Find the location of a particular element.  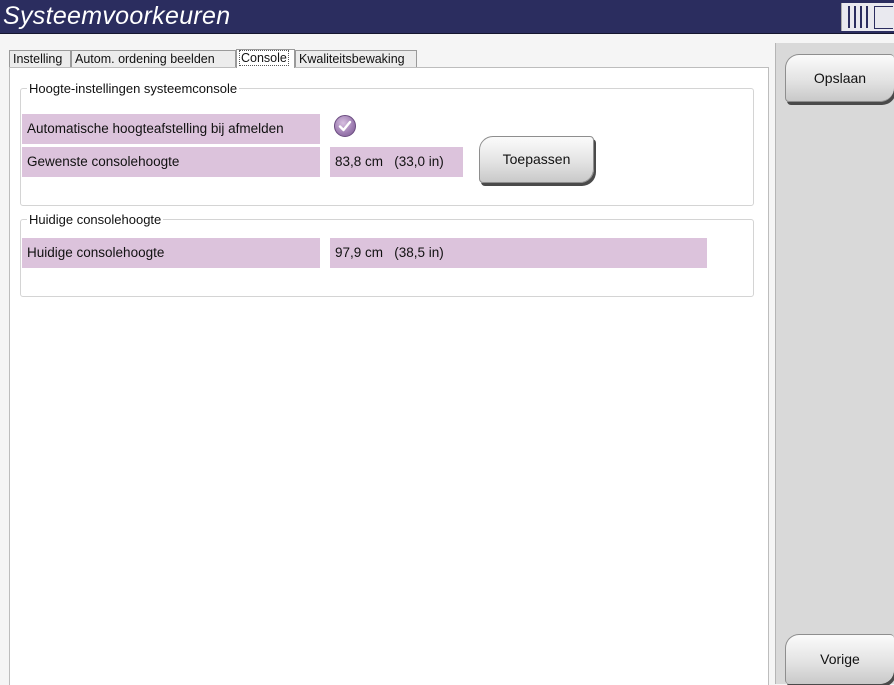

auto-height-checkbox is located at coordinates (345, 126).